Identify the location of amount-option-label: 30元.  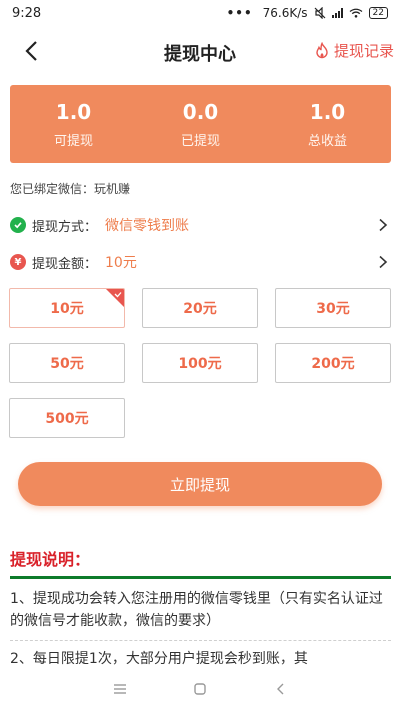
(333, 309).